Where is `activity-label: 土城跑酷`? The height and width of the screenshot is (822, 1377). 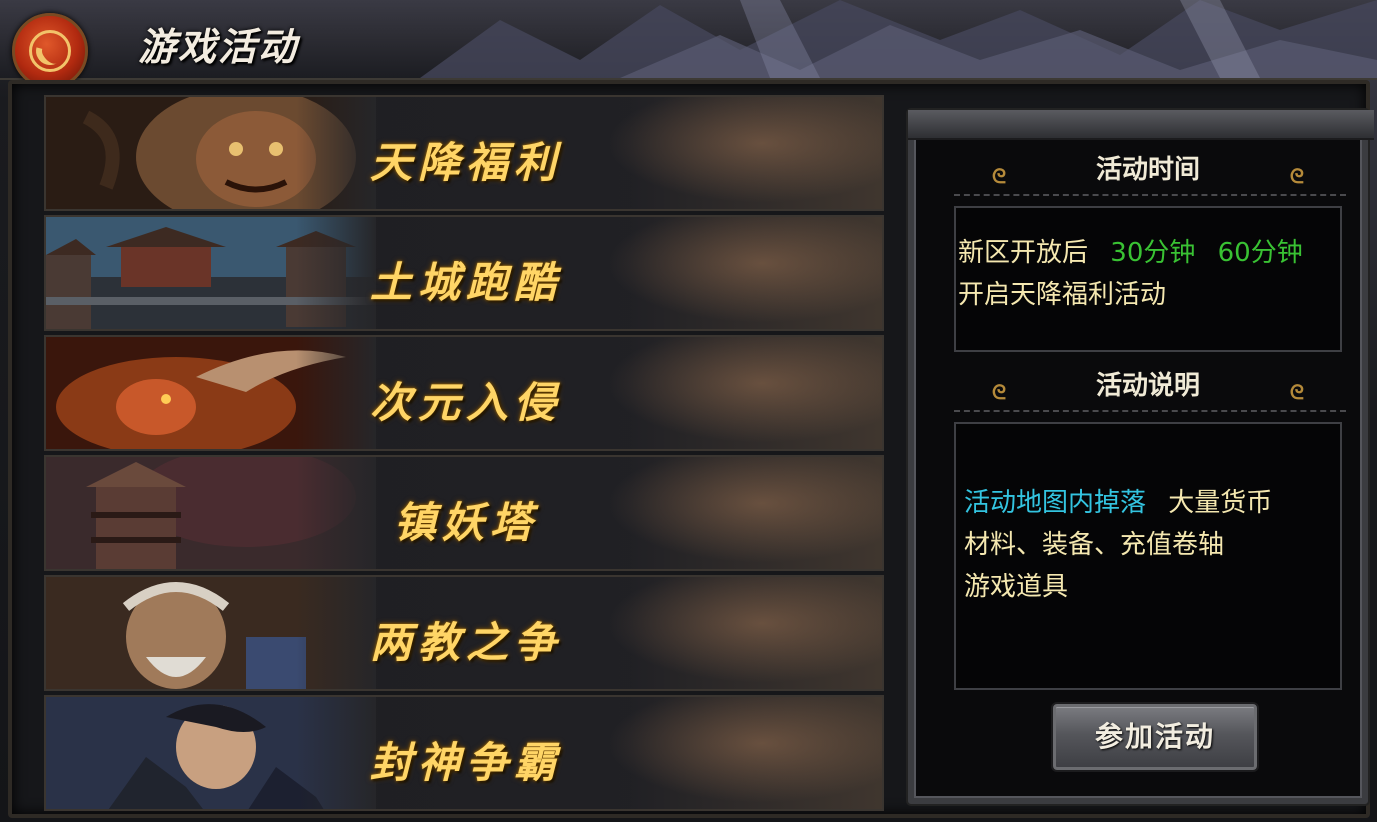
activity-label: 土城跑酷 is located at coordinates (465, 282).